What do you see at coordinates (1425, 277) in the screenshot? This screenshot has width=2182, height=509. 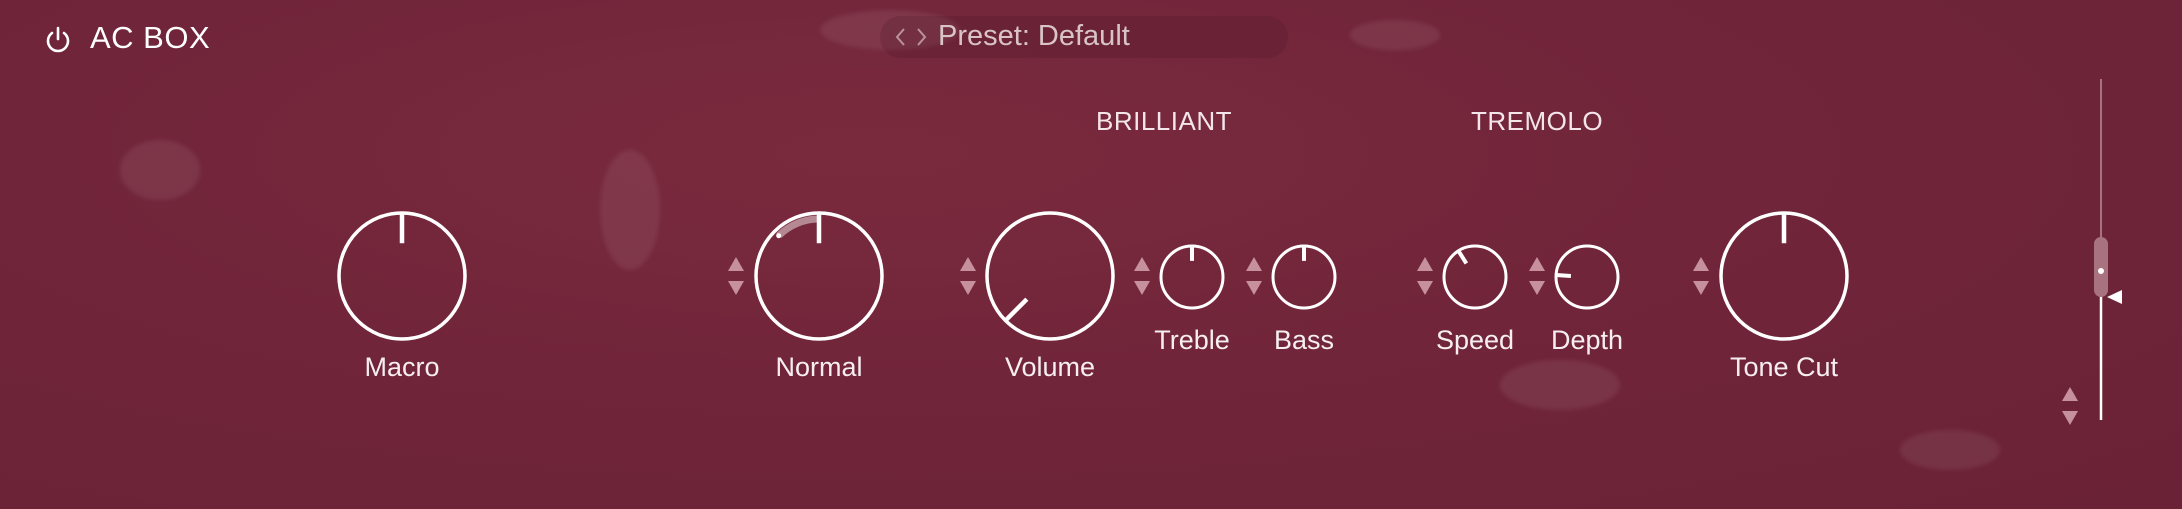 I see `speed-stepper` at bounding box center [1425, 277].